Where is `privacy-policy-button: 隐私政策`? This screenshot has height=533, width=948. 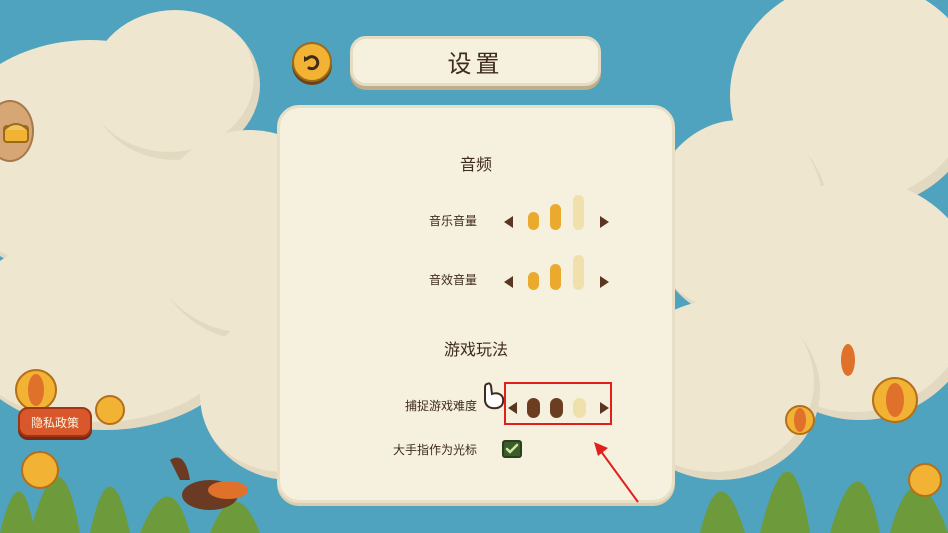 privacy-policy-button: 隐私政策 is located at coordinates (55, 422).